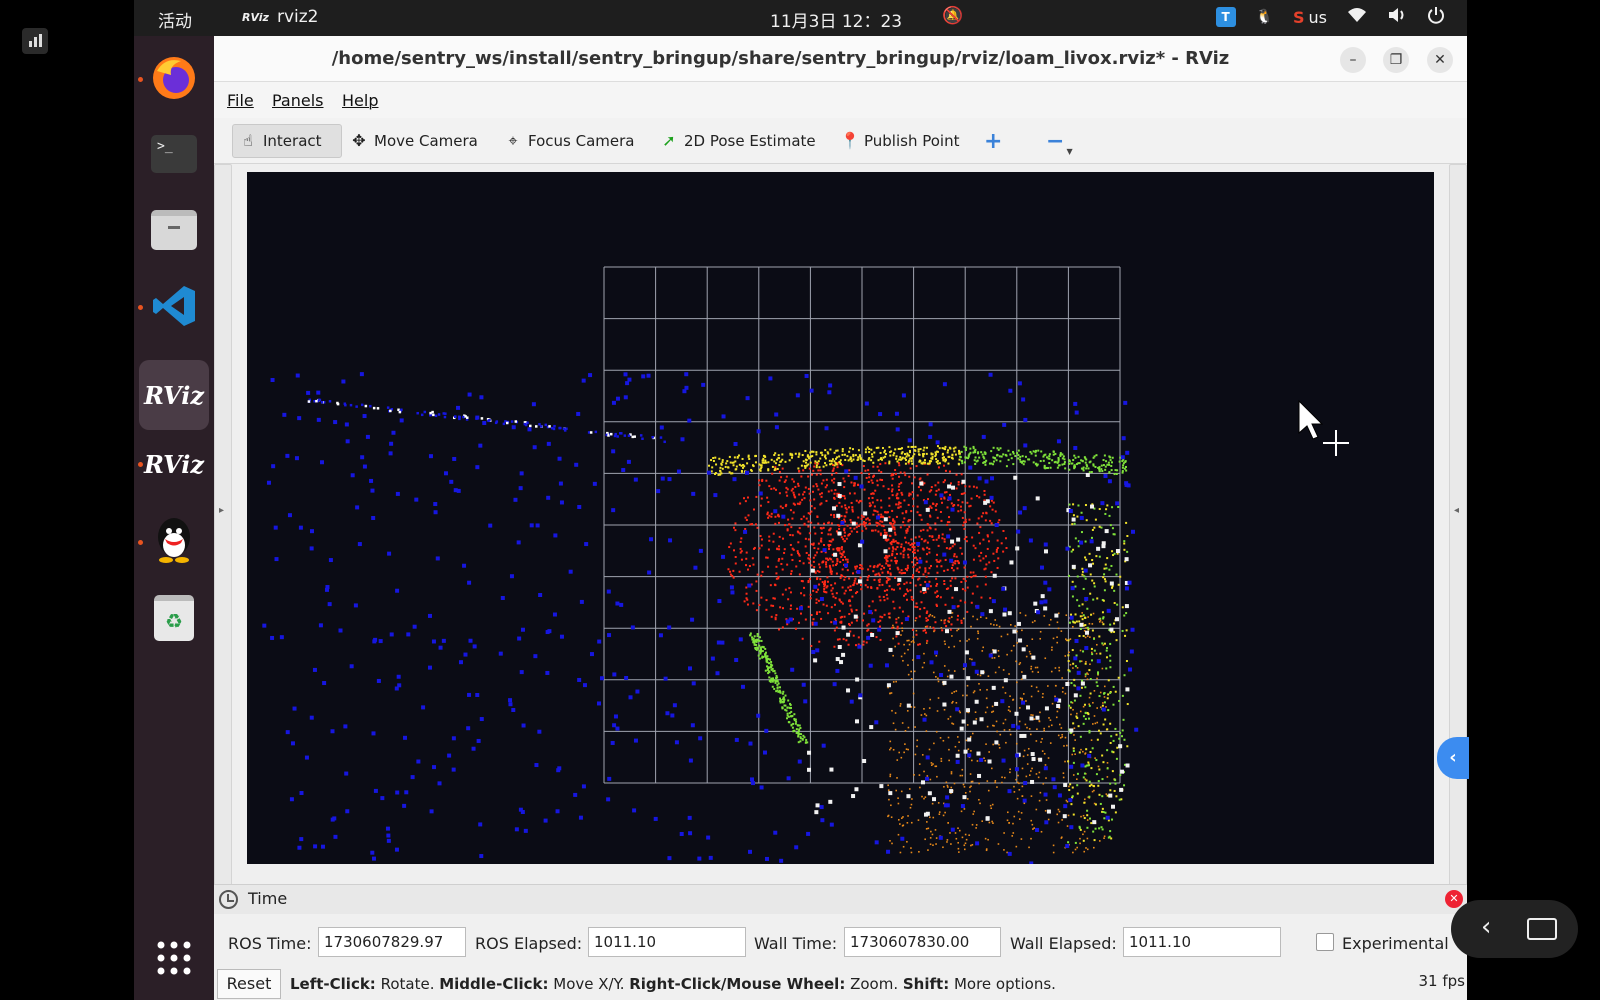 Image resolution: width=1600 pixels, height=1000 pixels. Describe the element at coordinates (1397, 17) in the screenshot. I see `volume-icon` at that location.